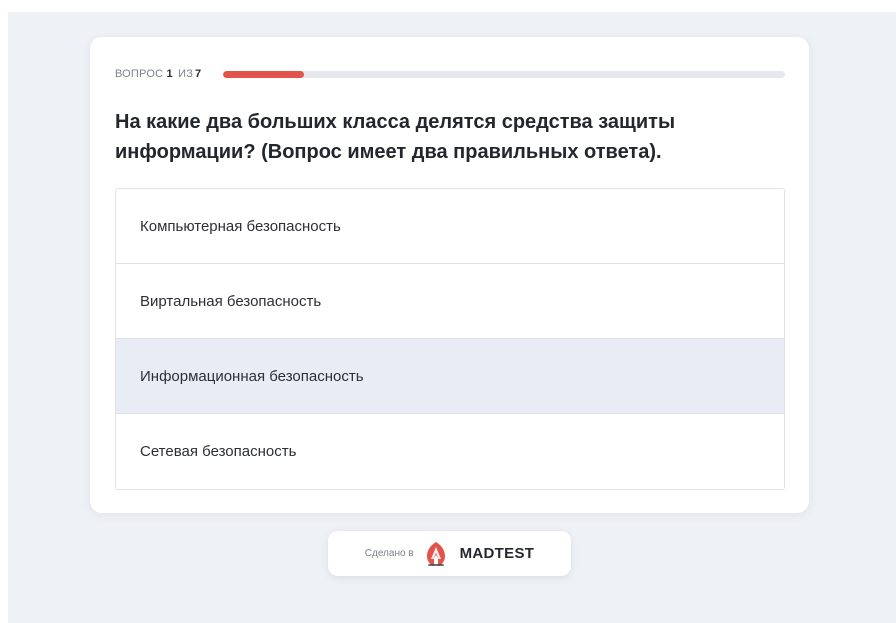 Image resolution: width=896 pixels, height=623 pixels. Describe the element at coordinates (218, 451) in the screenshot. I see `answer-option-label: Сетевая безопасность` at that location.